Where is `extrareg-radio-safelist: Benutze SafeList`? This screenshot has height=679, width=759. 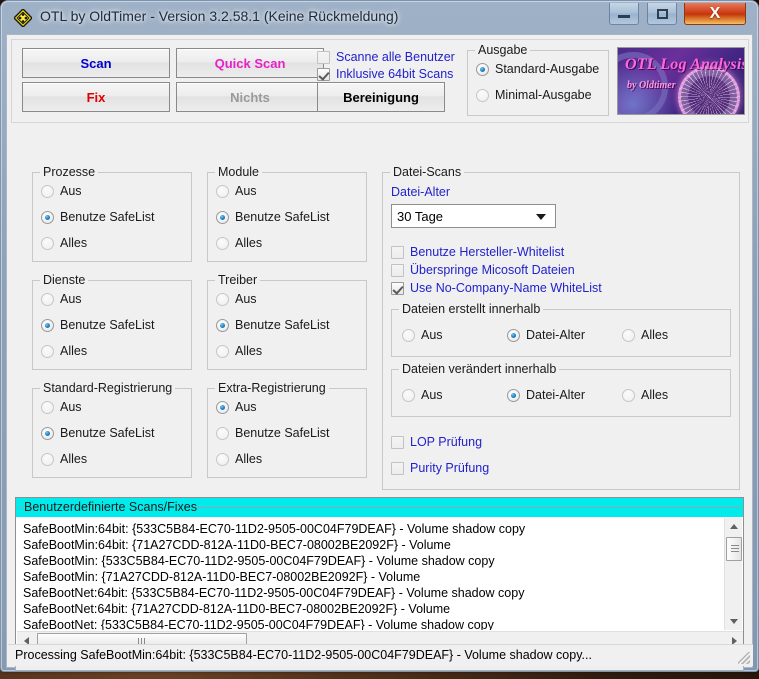
extrareg-radio-safelist: Benutze SafeList is located at coordinates (273, 433).